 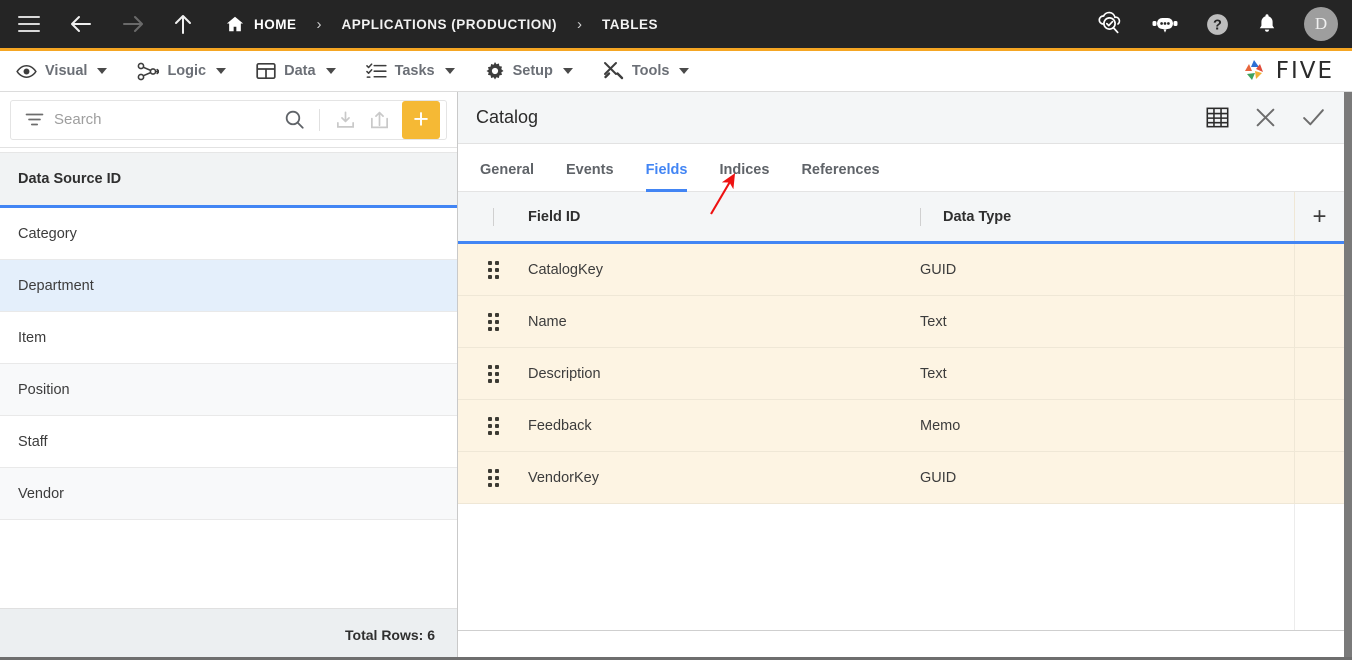 What do you see at coordinates (529, 71) in the screenshot?
I see `menu-item-setup: Setup` at bounding box center [529, 71].